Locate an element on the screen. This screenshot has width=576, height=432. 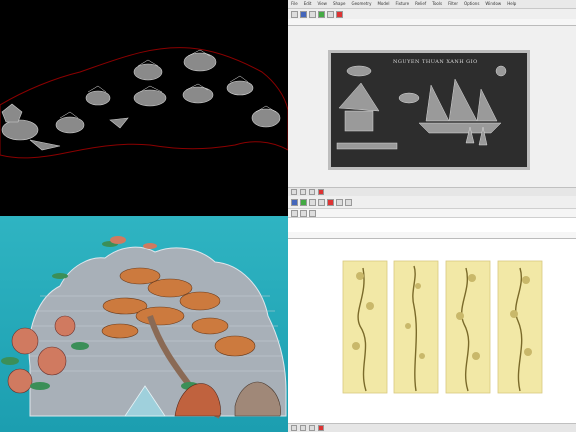
menu-item-file: File is located at coordinates (294, 4).